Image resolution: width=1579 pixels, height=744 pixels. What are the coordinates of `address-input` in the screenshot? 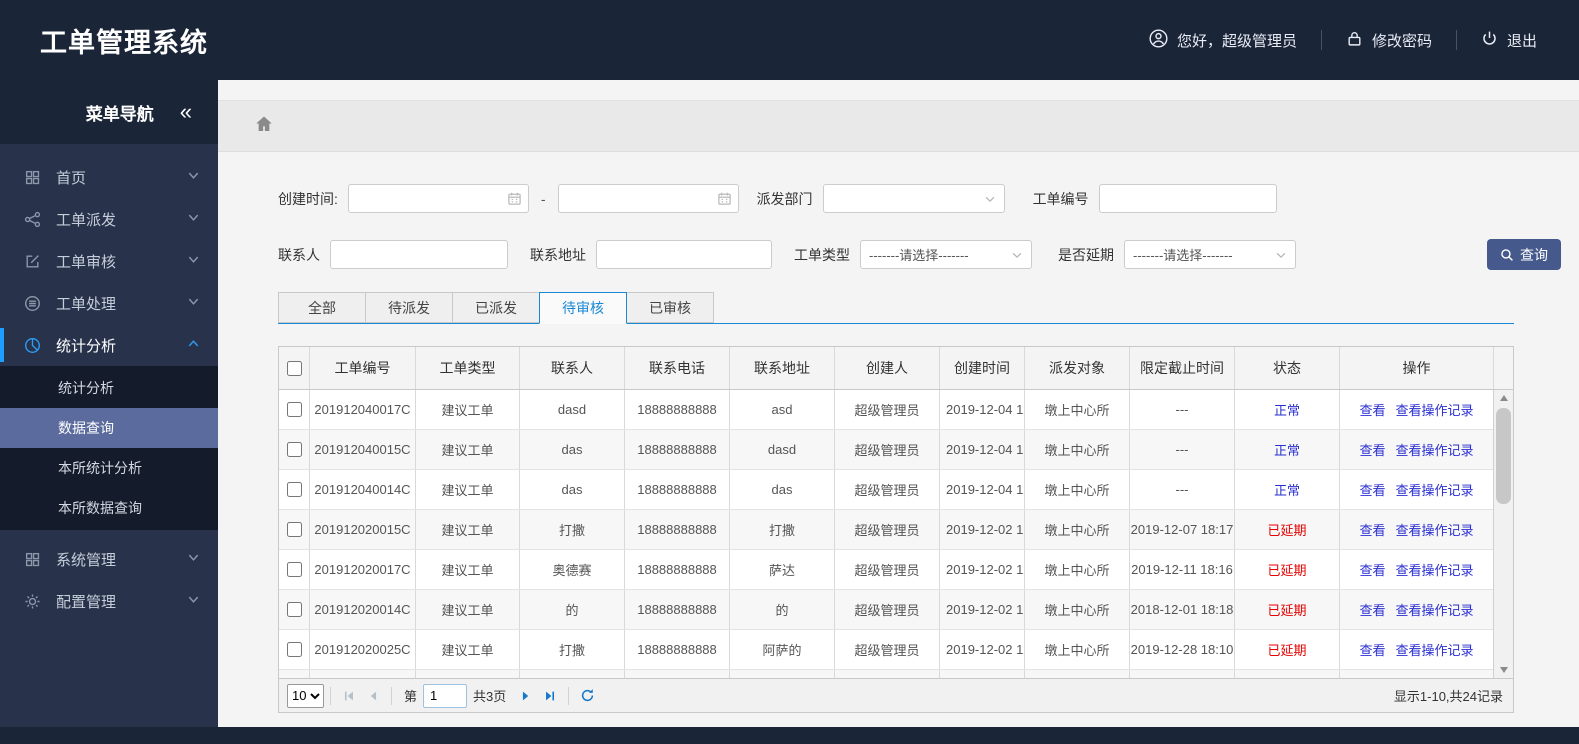 It's located at (684, 254).